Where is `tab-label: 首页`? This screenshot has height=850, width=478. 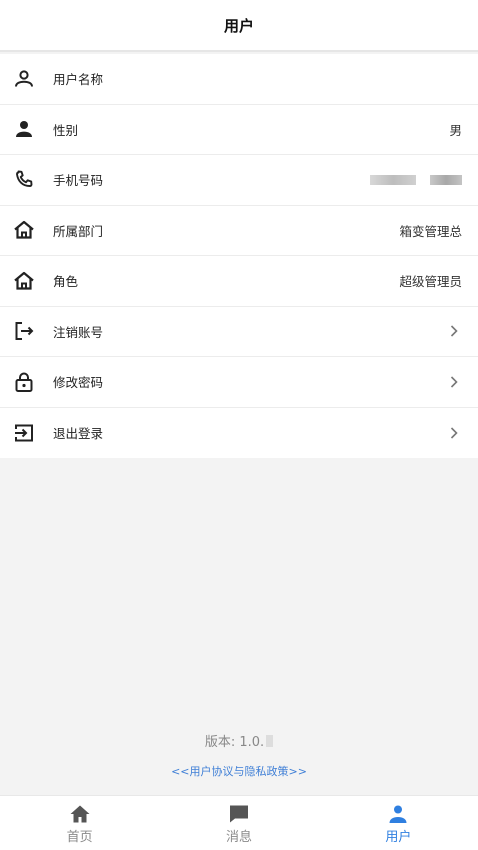
tab-label: 首页 is located at coordinates (79, 837).